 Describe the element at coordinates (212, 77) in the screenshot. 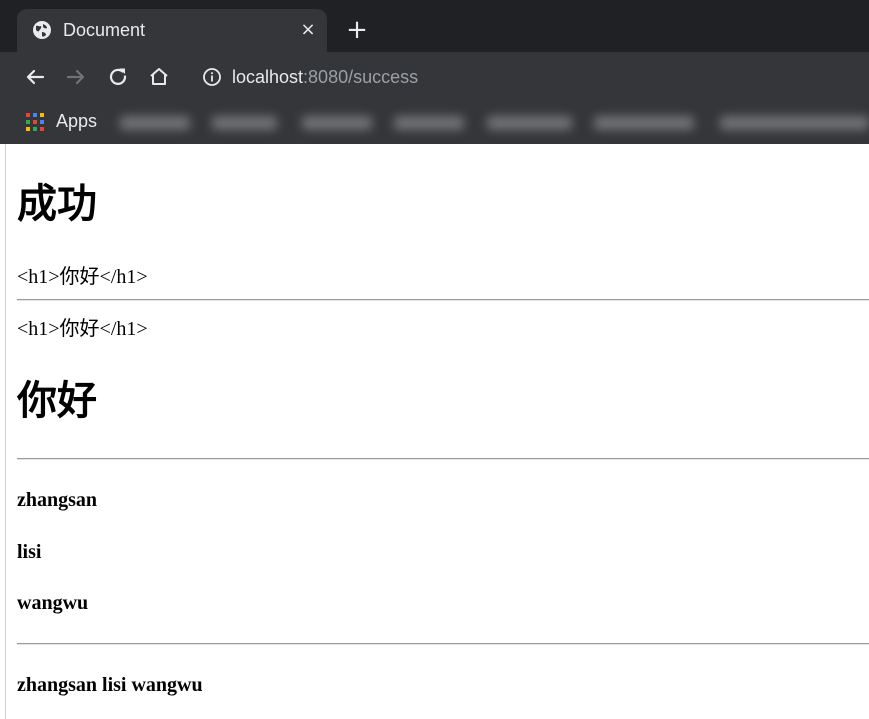

I see `info-icon` at that location.